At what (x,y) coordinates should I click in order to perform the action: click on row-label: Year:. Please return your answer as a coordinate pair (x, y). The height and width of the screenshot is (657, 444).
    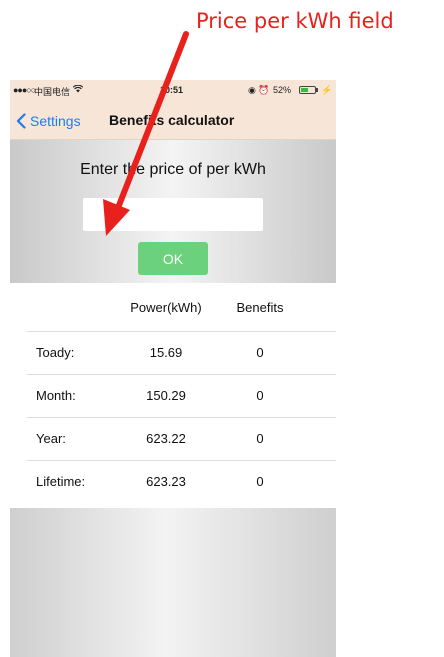
    Looking at the image, I should click on (51, 438).